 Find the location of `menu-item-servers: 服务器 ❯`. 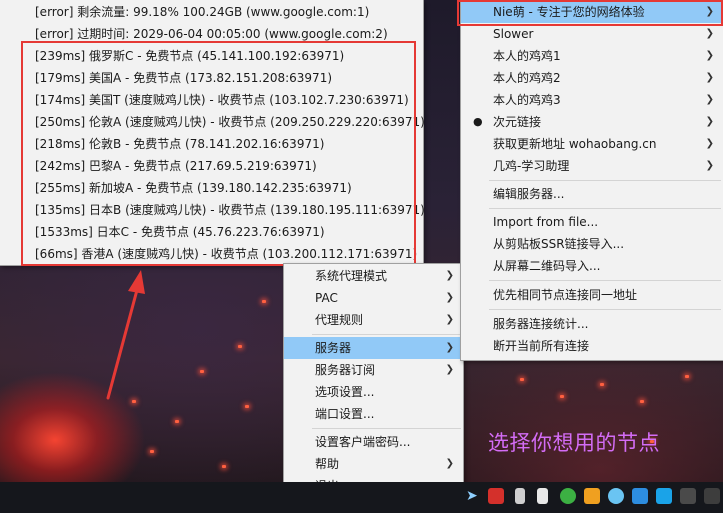

menu-item-servers: 服务器 ❯ is located at coordinates (373, 348).